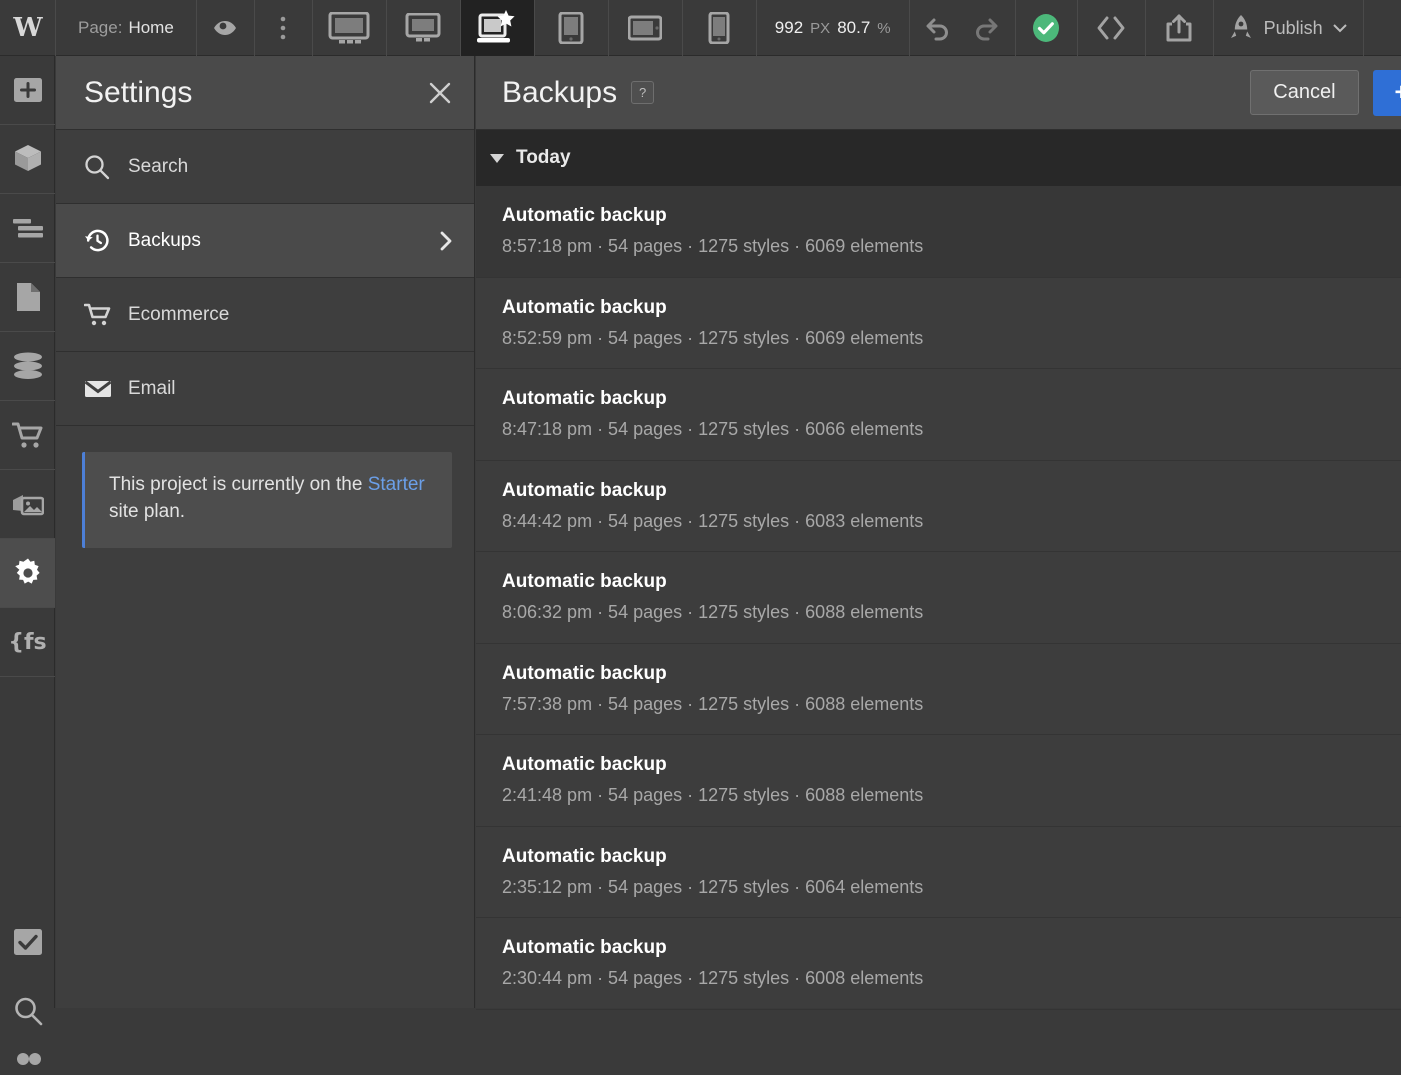 The height and width of the screenshot is (1075, 1401). I want to click on phone-icon, so click(719, 28).